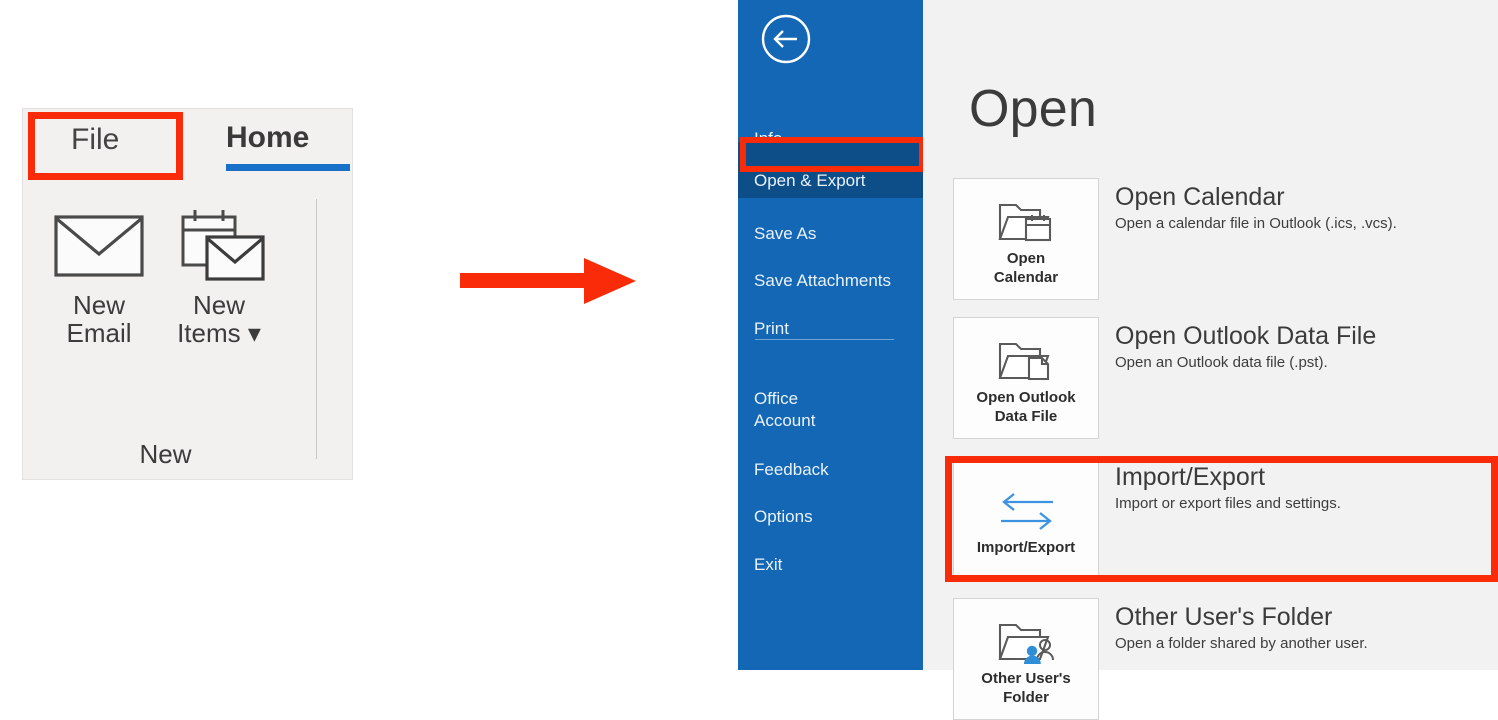 The width and height of the screenshot is (1498, 720). What do you see at coordinates (549, 281) in the screenshot?
I see `right-arrow-icon` at bounding box center [549, 281].